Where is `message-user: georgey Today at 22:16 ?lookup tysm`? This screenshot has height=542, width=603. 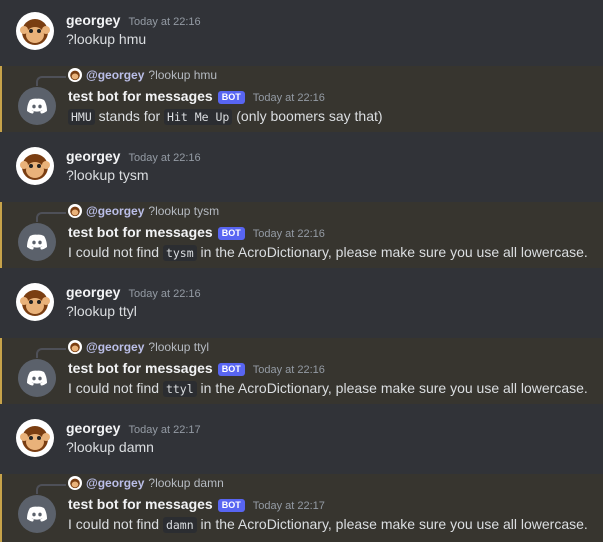 message-user: georgey Today at 22:16 ?lookup tysm is located at coordinates (301, 167).